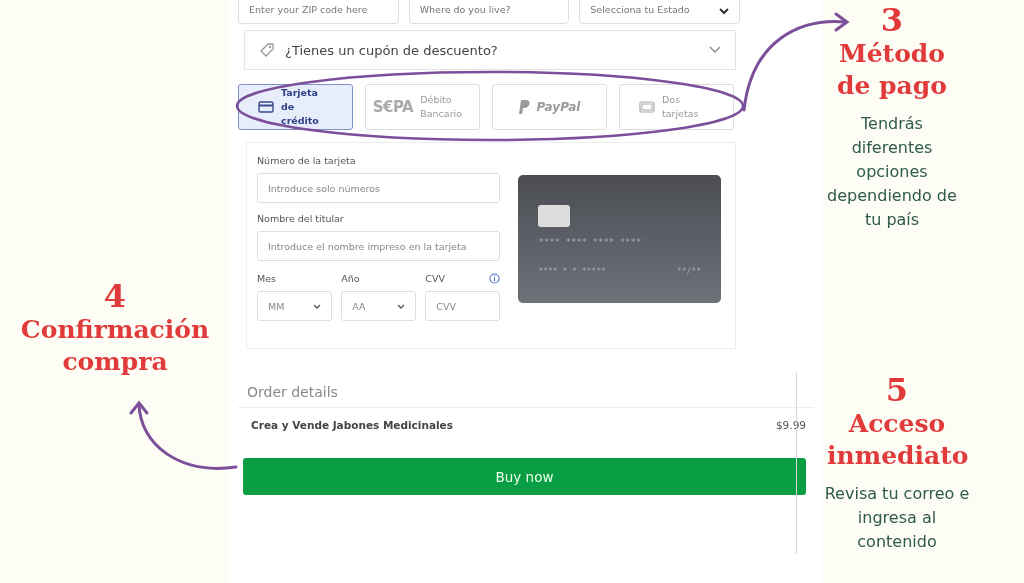 This screenshot has width=1024, height=583. What do you see at coordinates (790, 426) in the screenshot?
I see `product-price: $9.99` at bounding box center [790, 426].